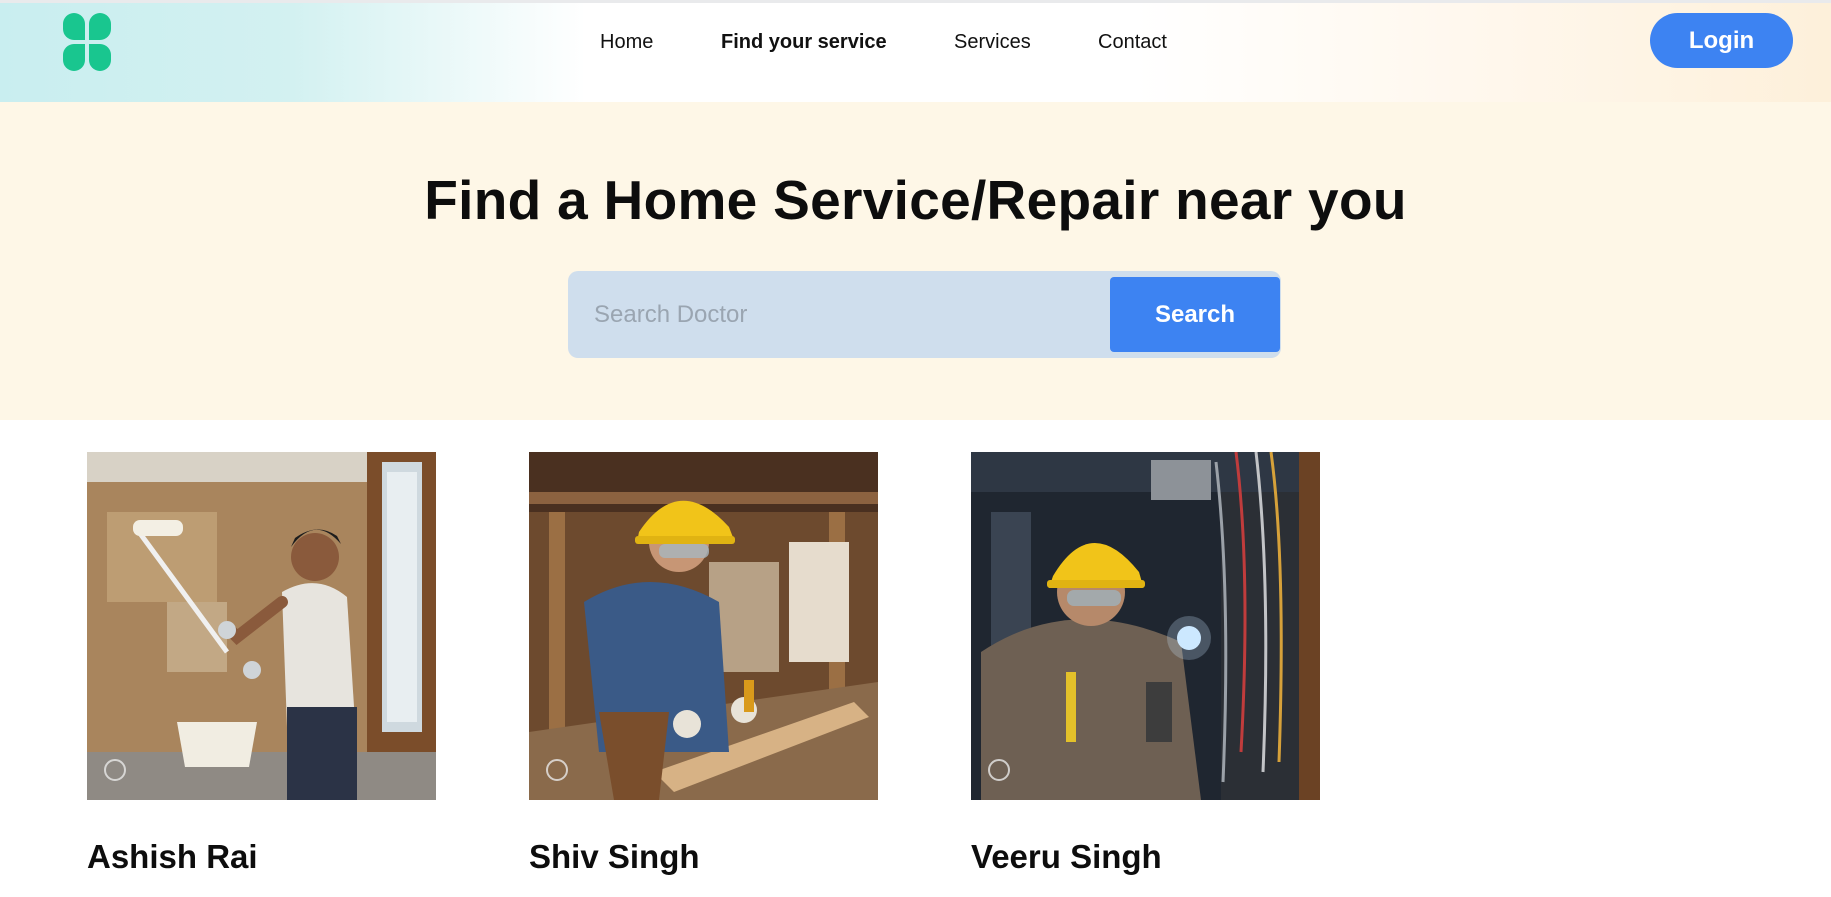  Describe the element at coordinates (614, 857) in the screenshot. I see `provider-name: Shiv Singh` at that location.